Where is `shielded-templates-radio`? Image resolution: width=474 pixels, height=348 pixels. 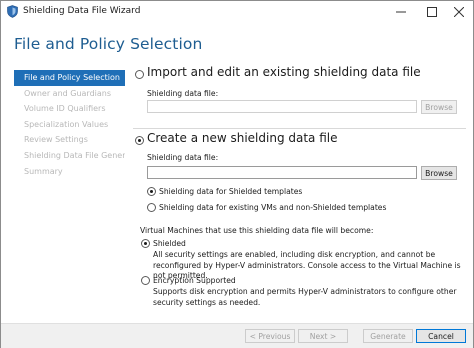
shielded-templates-radio is located at coordinates (151, 191).